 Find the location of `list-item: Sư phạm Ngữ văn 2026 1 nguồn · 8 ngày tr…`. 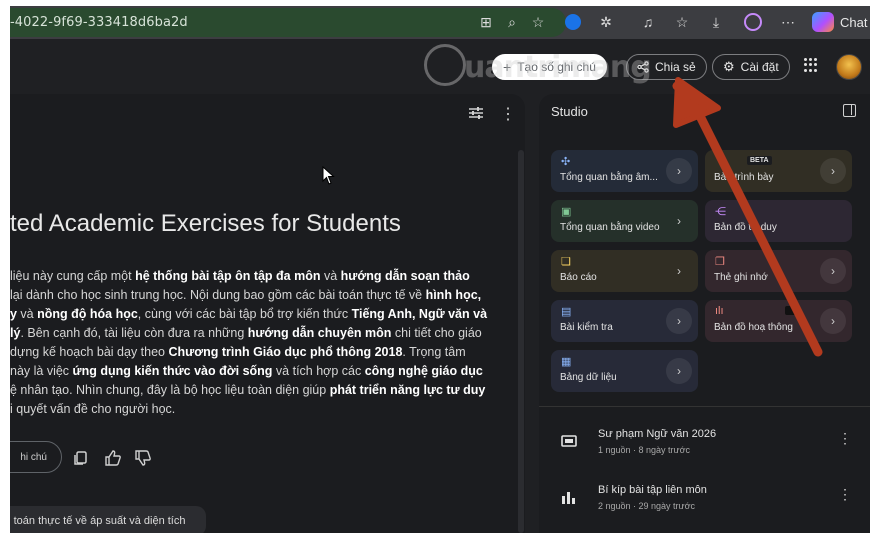

list-item: Sư phạm Ngữ văn 2026 1 nguồn · 8 ngày tr… is located at coordinates (704, 445).